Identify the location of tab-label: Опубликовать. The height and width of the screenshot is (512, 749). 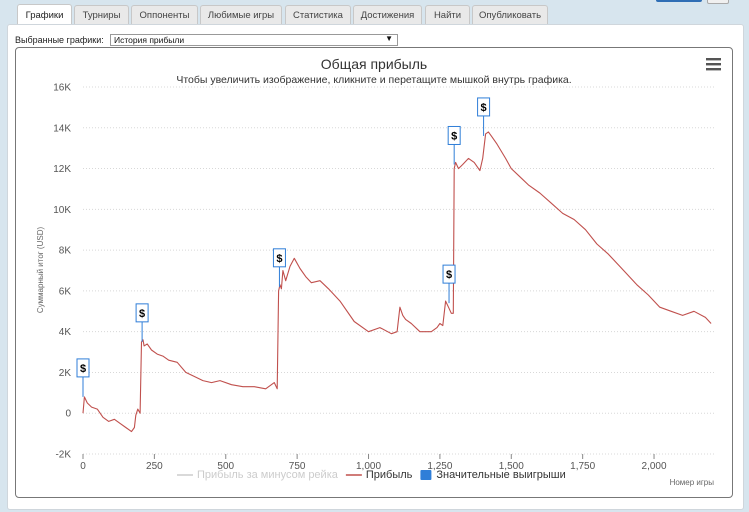
(510, 15).